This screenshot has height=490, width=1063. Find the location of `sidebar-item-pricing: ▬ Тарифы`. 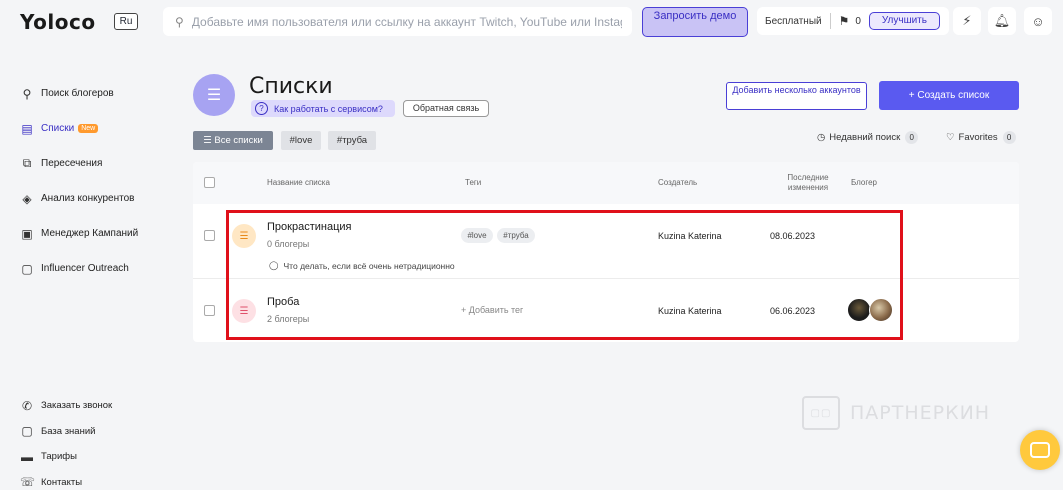

sidebar-item-pricing: ▬ Тарифы is located at coordinates (66, 457).